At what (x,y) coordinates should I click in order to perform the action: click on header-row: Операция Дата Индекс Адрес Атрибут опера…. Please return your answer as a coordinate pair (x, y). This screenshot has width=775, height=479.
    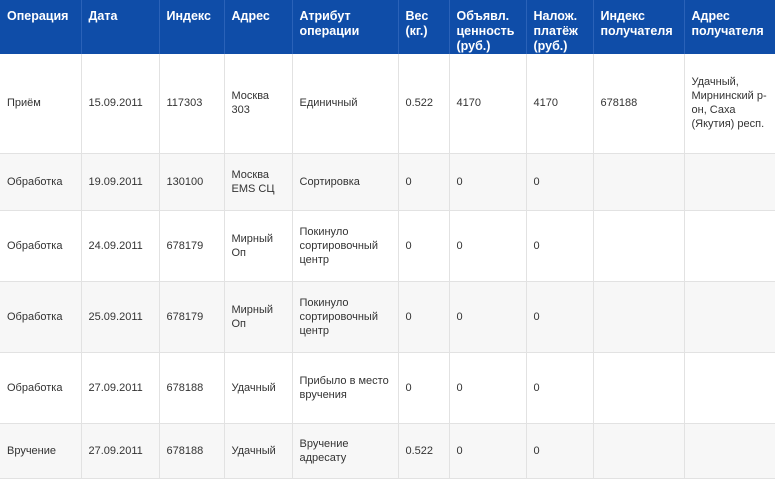
    Looking at the image, I should click on (387, 27).